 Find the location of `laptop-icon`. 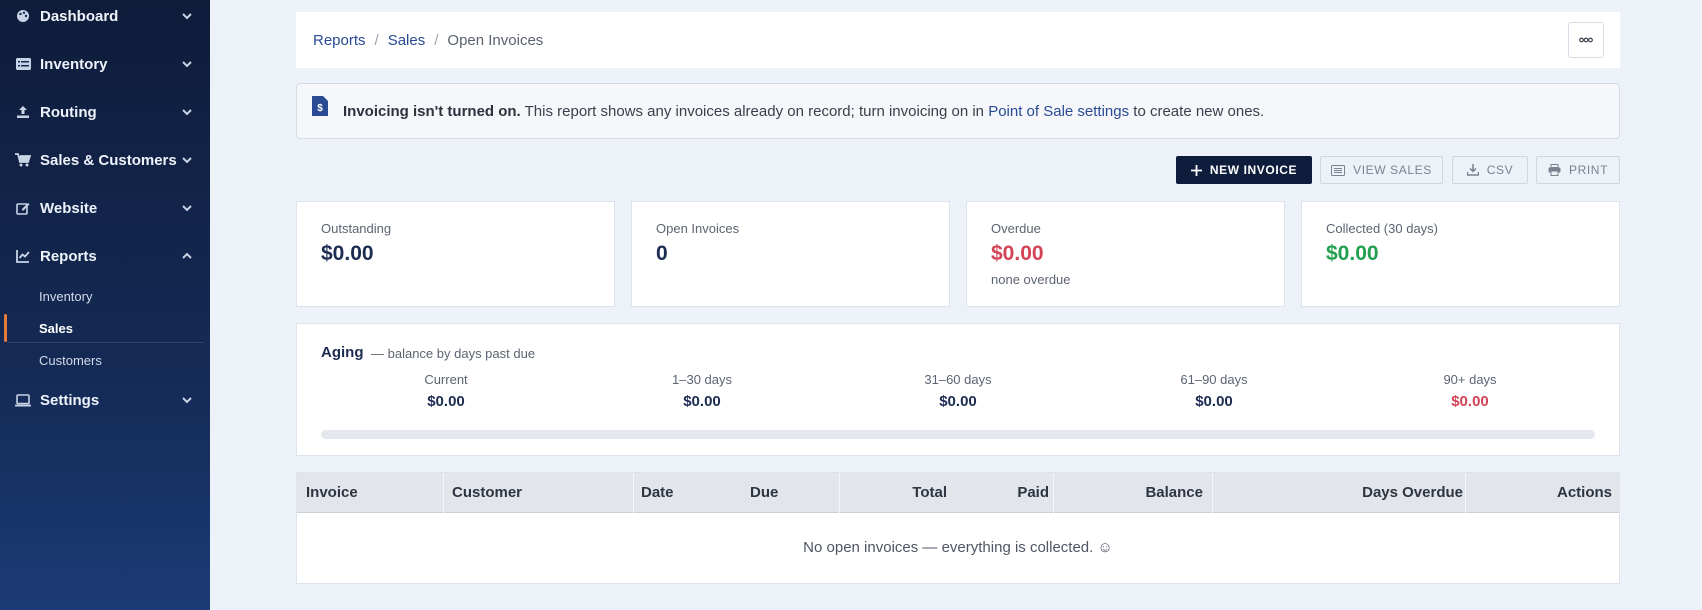

laptop-icon is located at coordinates (23, 400).